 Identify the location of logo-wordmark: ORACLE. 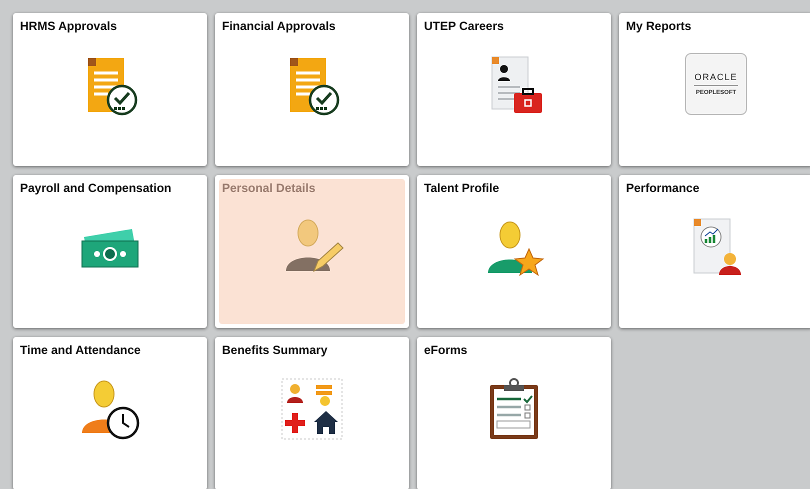
(716, 79).